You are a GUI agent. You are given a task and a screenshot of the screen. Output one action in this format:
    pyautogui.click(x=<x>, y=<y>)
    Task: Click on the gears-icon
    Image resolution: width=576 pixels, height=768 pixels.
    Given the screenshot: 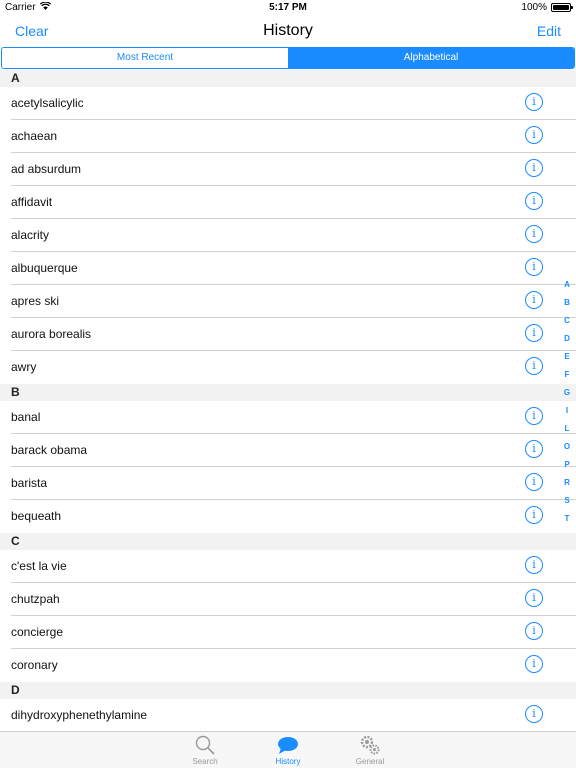 What is the action you would take?
    pyautogui.click(x=370, y=745)
    